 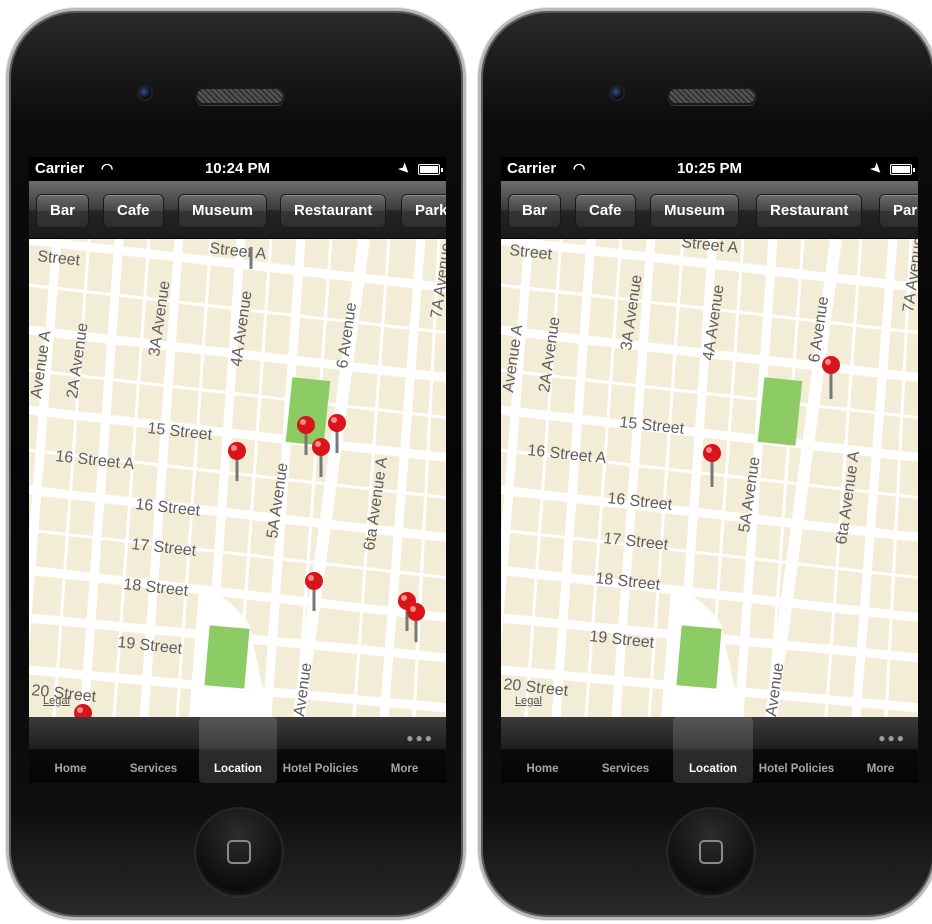 I want to click on street-label: 2A Avenue, so click(x=549, y=355).